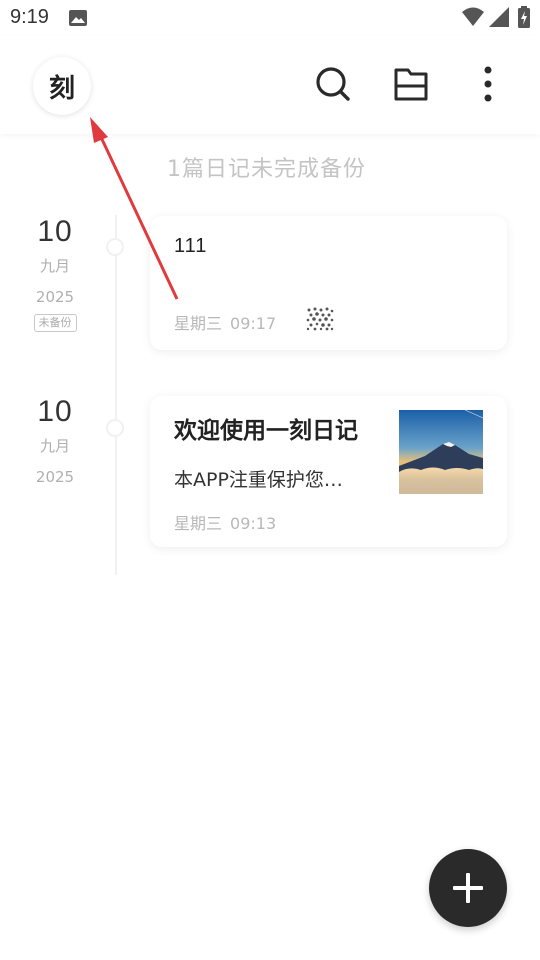 The image size is (540, 960). I want to click on add-entry-button, so click(468, 888).